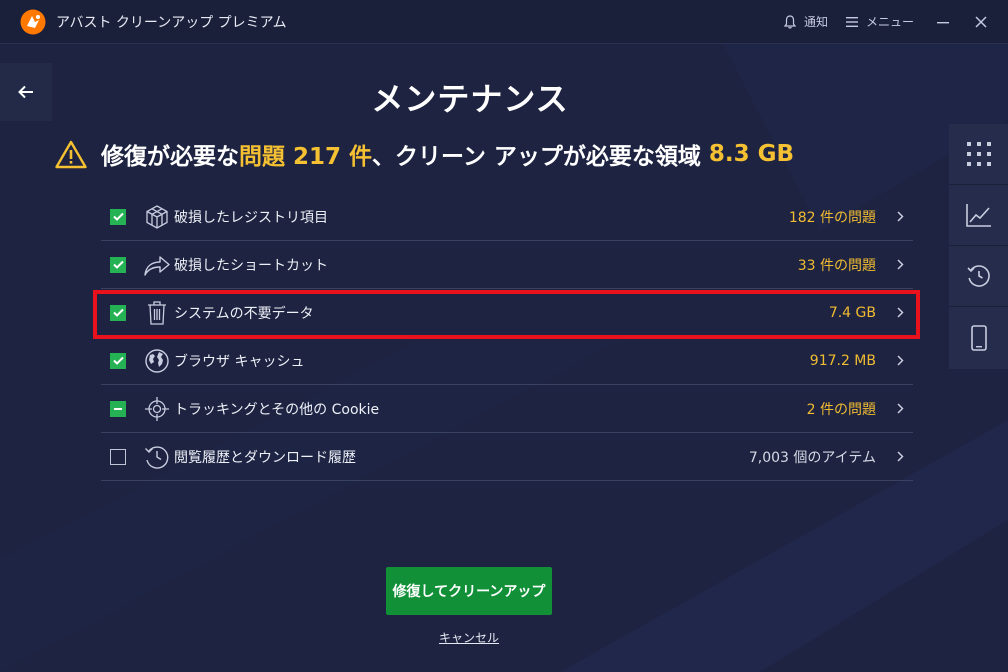 Image resolution: width=1008 pixels, height=672 pixels. Describe the element at coordinates (157, 216) in the screenshot. I see `registry-cube-icon` at that location.